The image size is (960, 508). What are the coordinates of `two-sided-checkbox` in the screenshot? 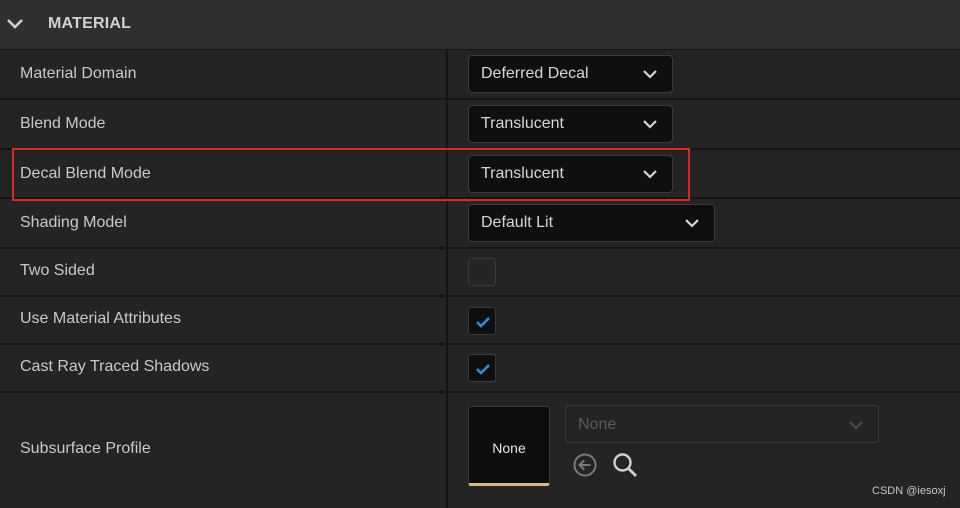 It's located at (482, 272).